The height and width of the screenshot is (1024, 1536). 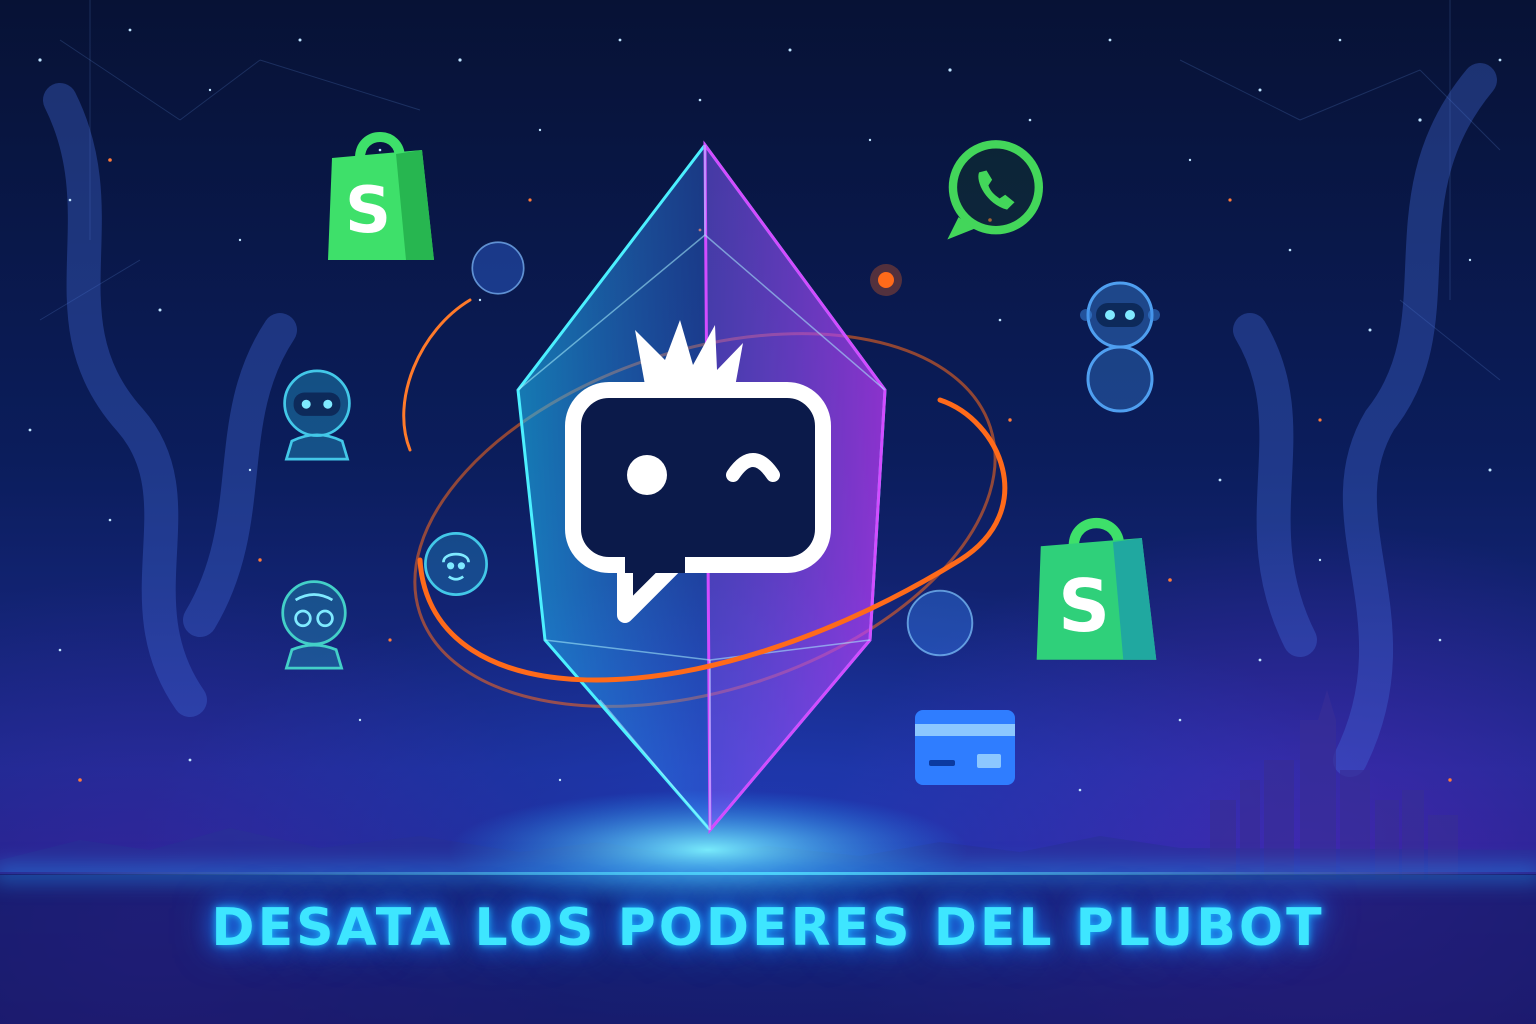 I want to click on banner-title: DESATA LOS PODERES DEL PLUBOT, so click(x=768, y=928).